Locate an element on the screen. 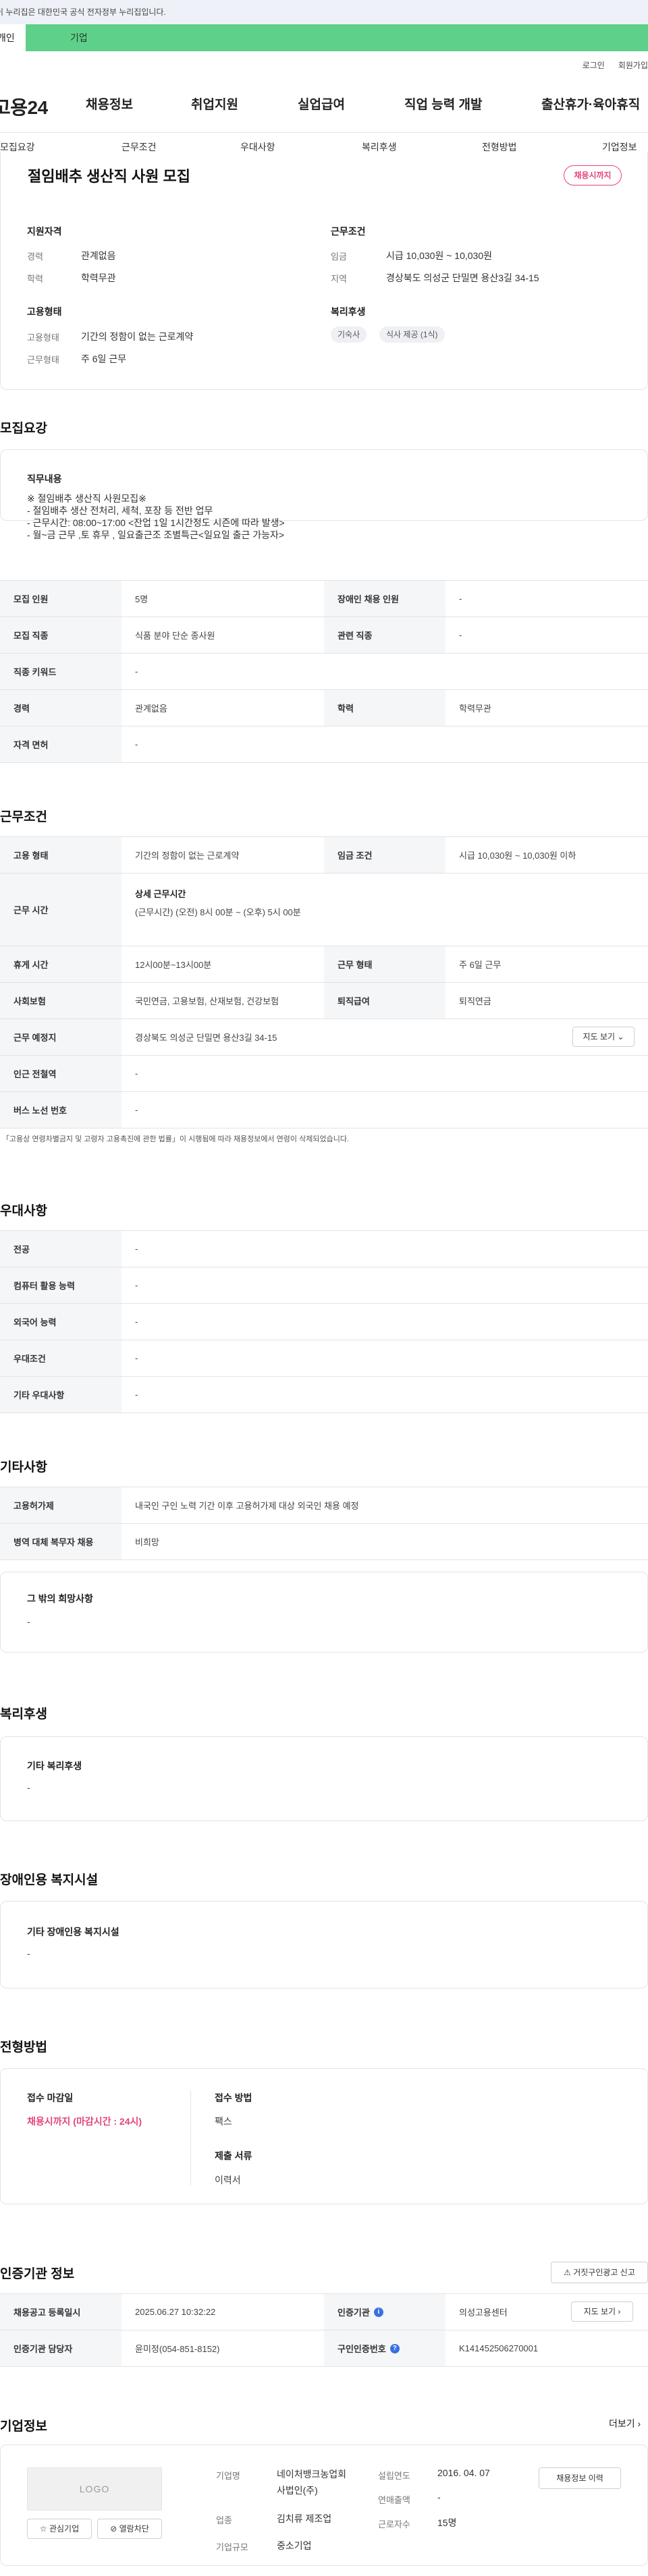 The image size is (648, 2576). block-icon: ⊘ is located at coordinates (114, 2529).